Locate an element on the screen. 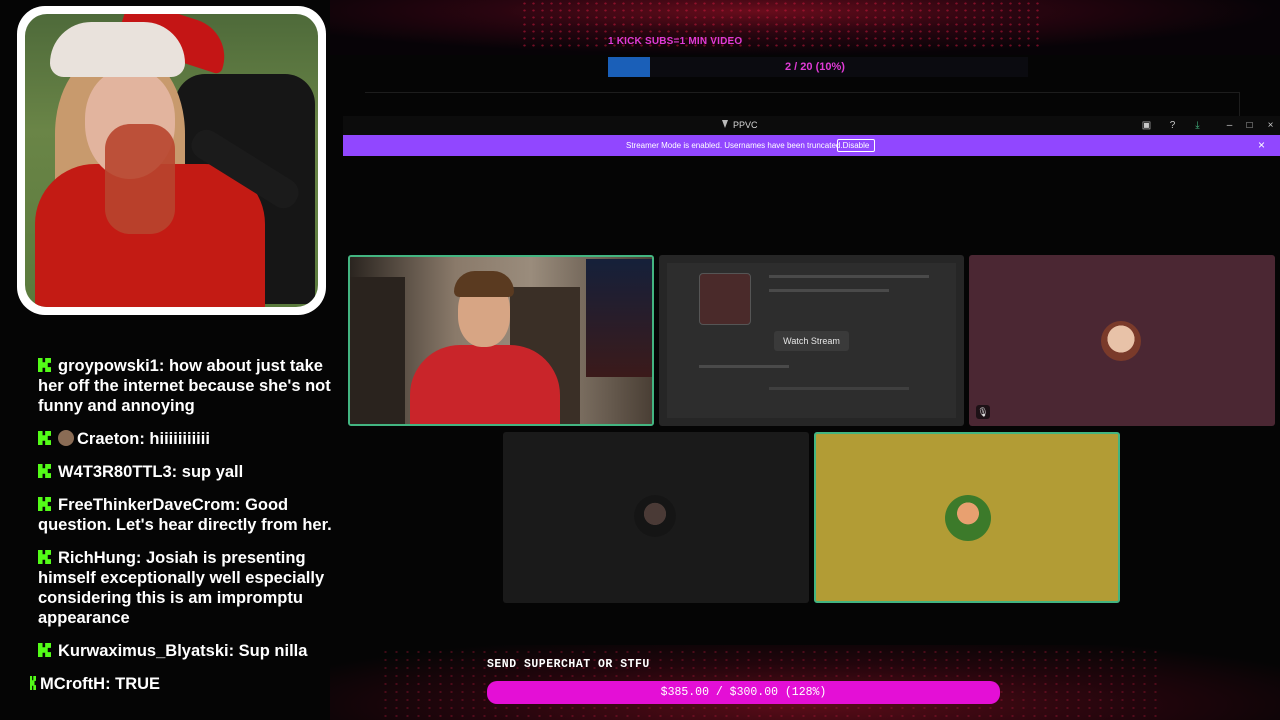 The height and width of the screenshot is (720, 1280). browser-frame-edge is located at coordinates (802, 104).